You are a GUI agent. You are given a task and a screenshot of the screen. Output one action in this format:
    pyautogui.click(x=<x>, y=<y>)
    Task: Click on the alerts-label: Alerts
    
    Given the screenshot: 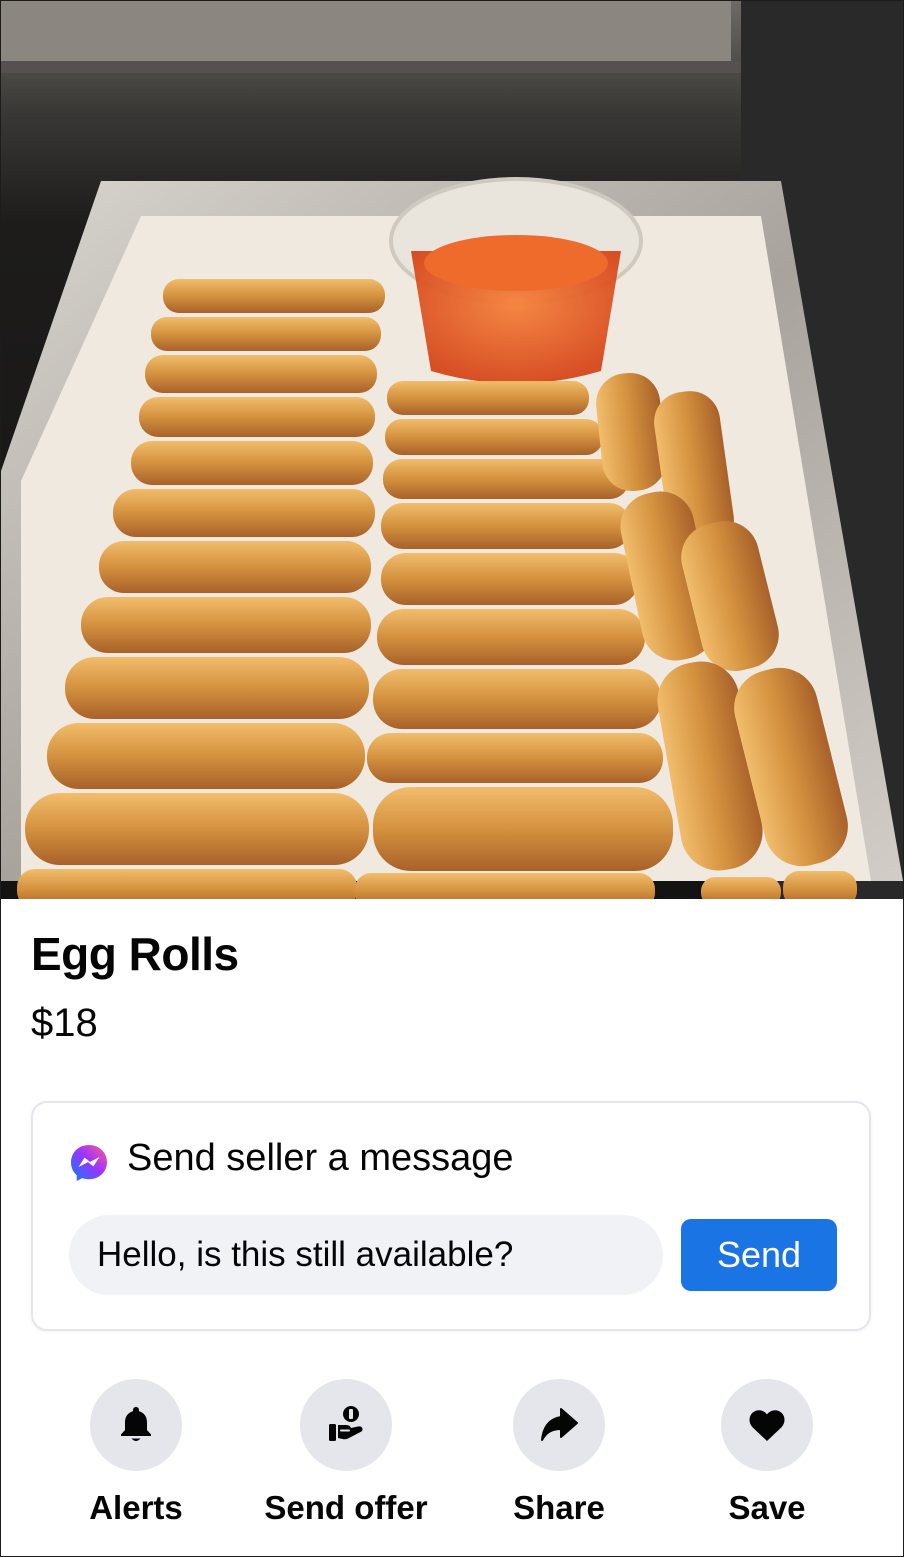 What is the action you would take?
    pyautogui.click(x=136, y=1507)
    